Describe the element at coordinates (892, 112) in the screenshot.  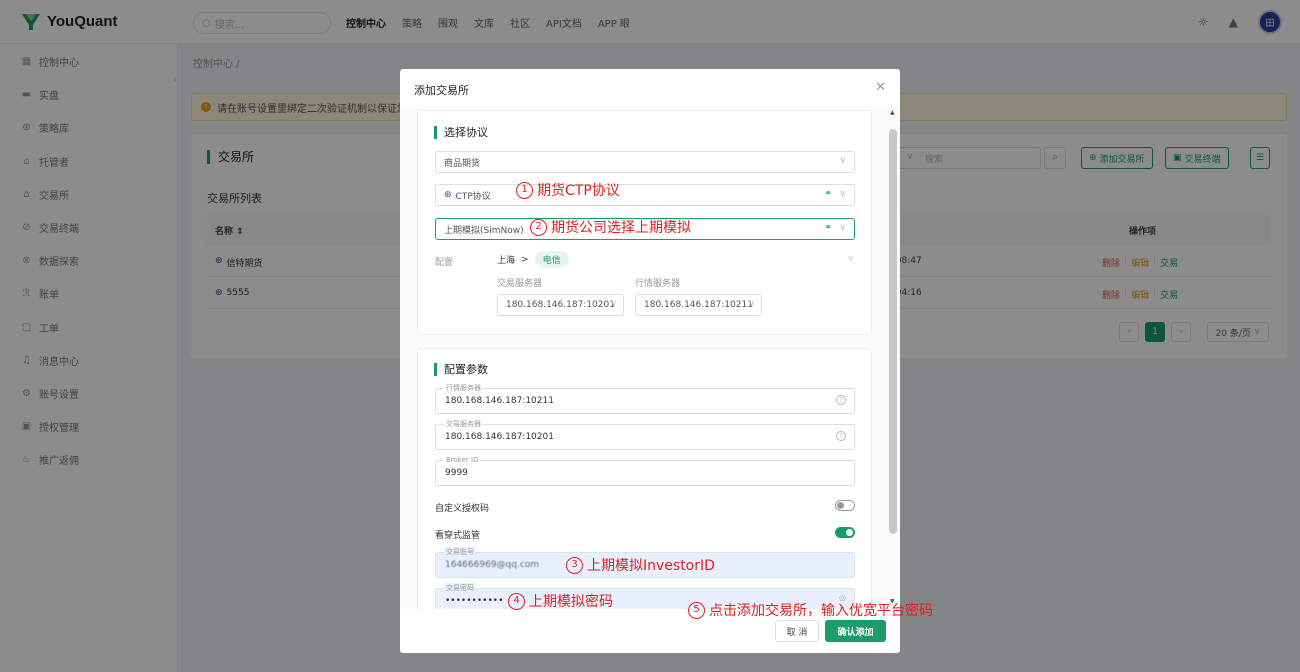
I see `scroll-up-icon: ▲` at that location.